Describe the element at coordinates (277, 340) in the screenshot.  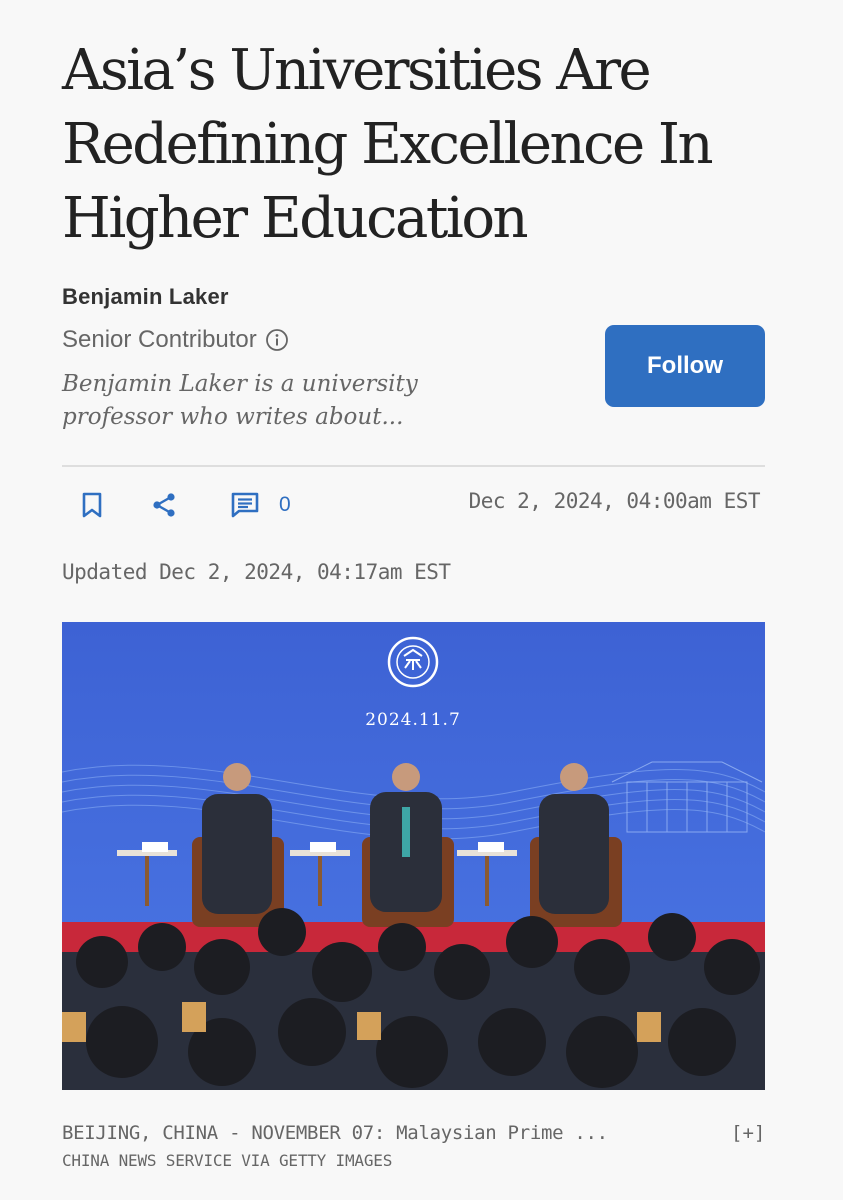
I see `info-icon` at that location.